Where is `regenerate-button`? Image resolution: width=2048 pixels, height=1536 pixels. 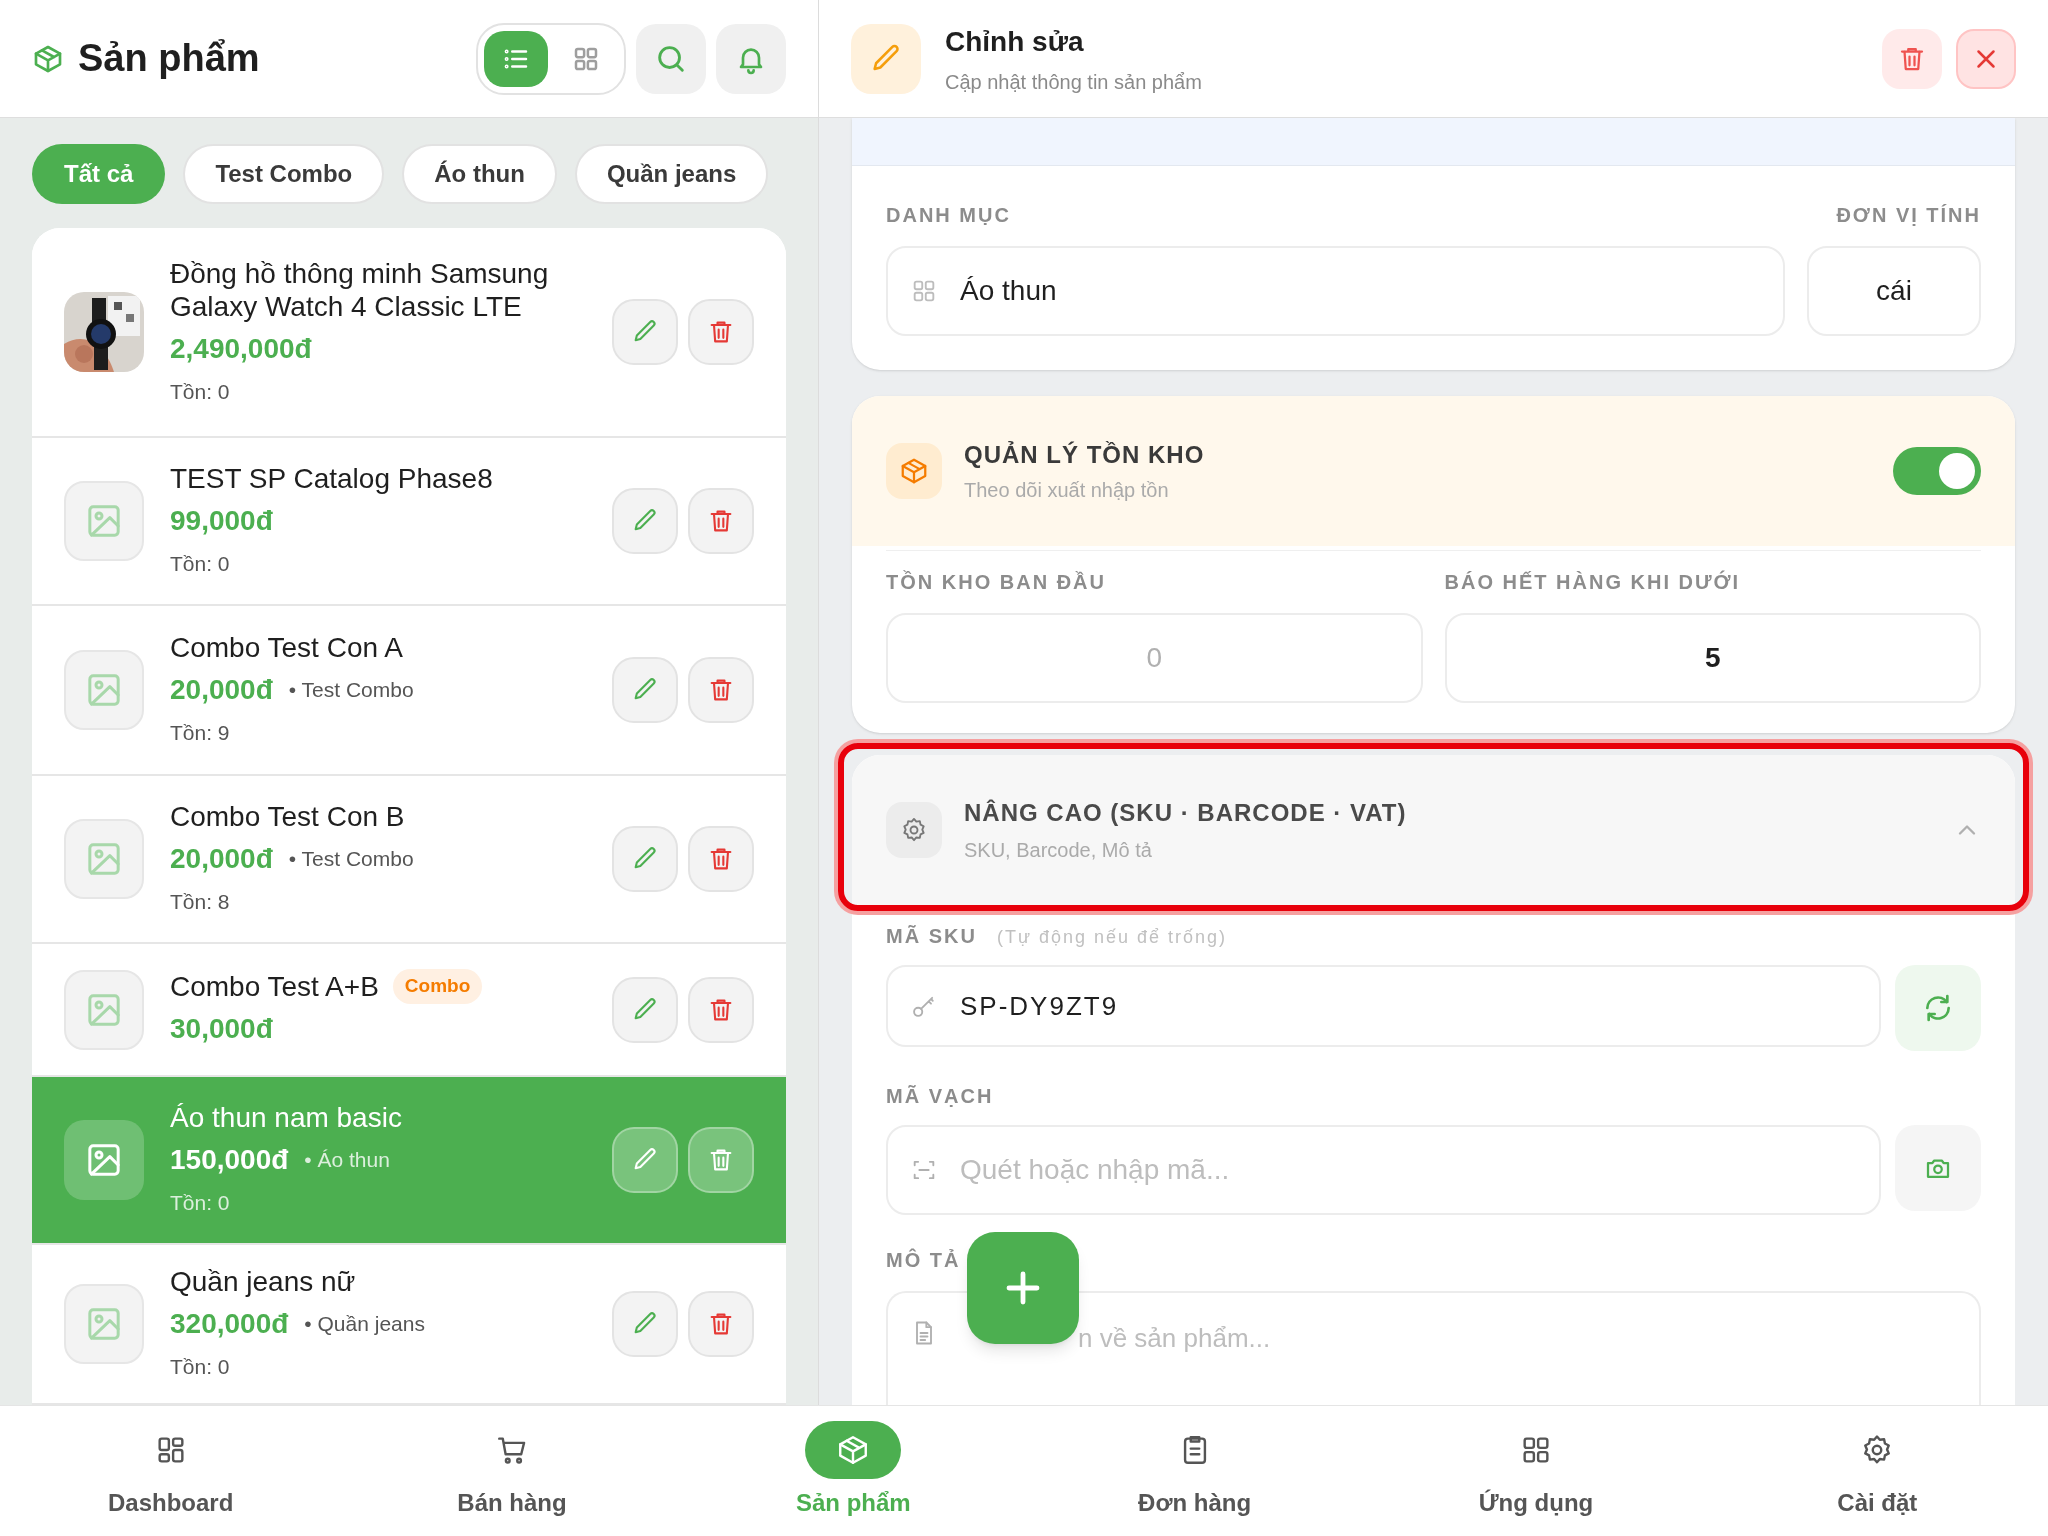 regenerate-button is located at coordinates (1938, 1008).